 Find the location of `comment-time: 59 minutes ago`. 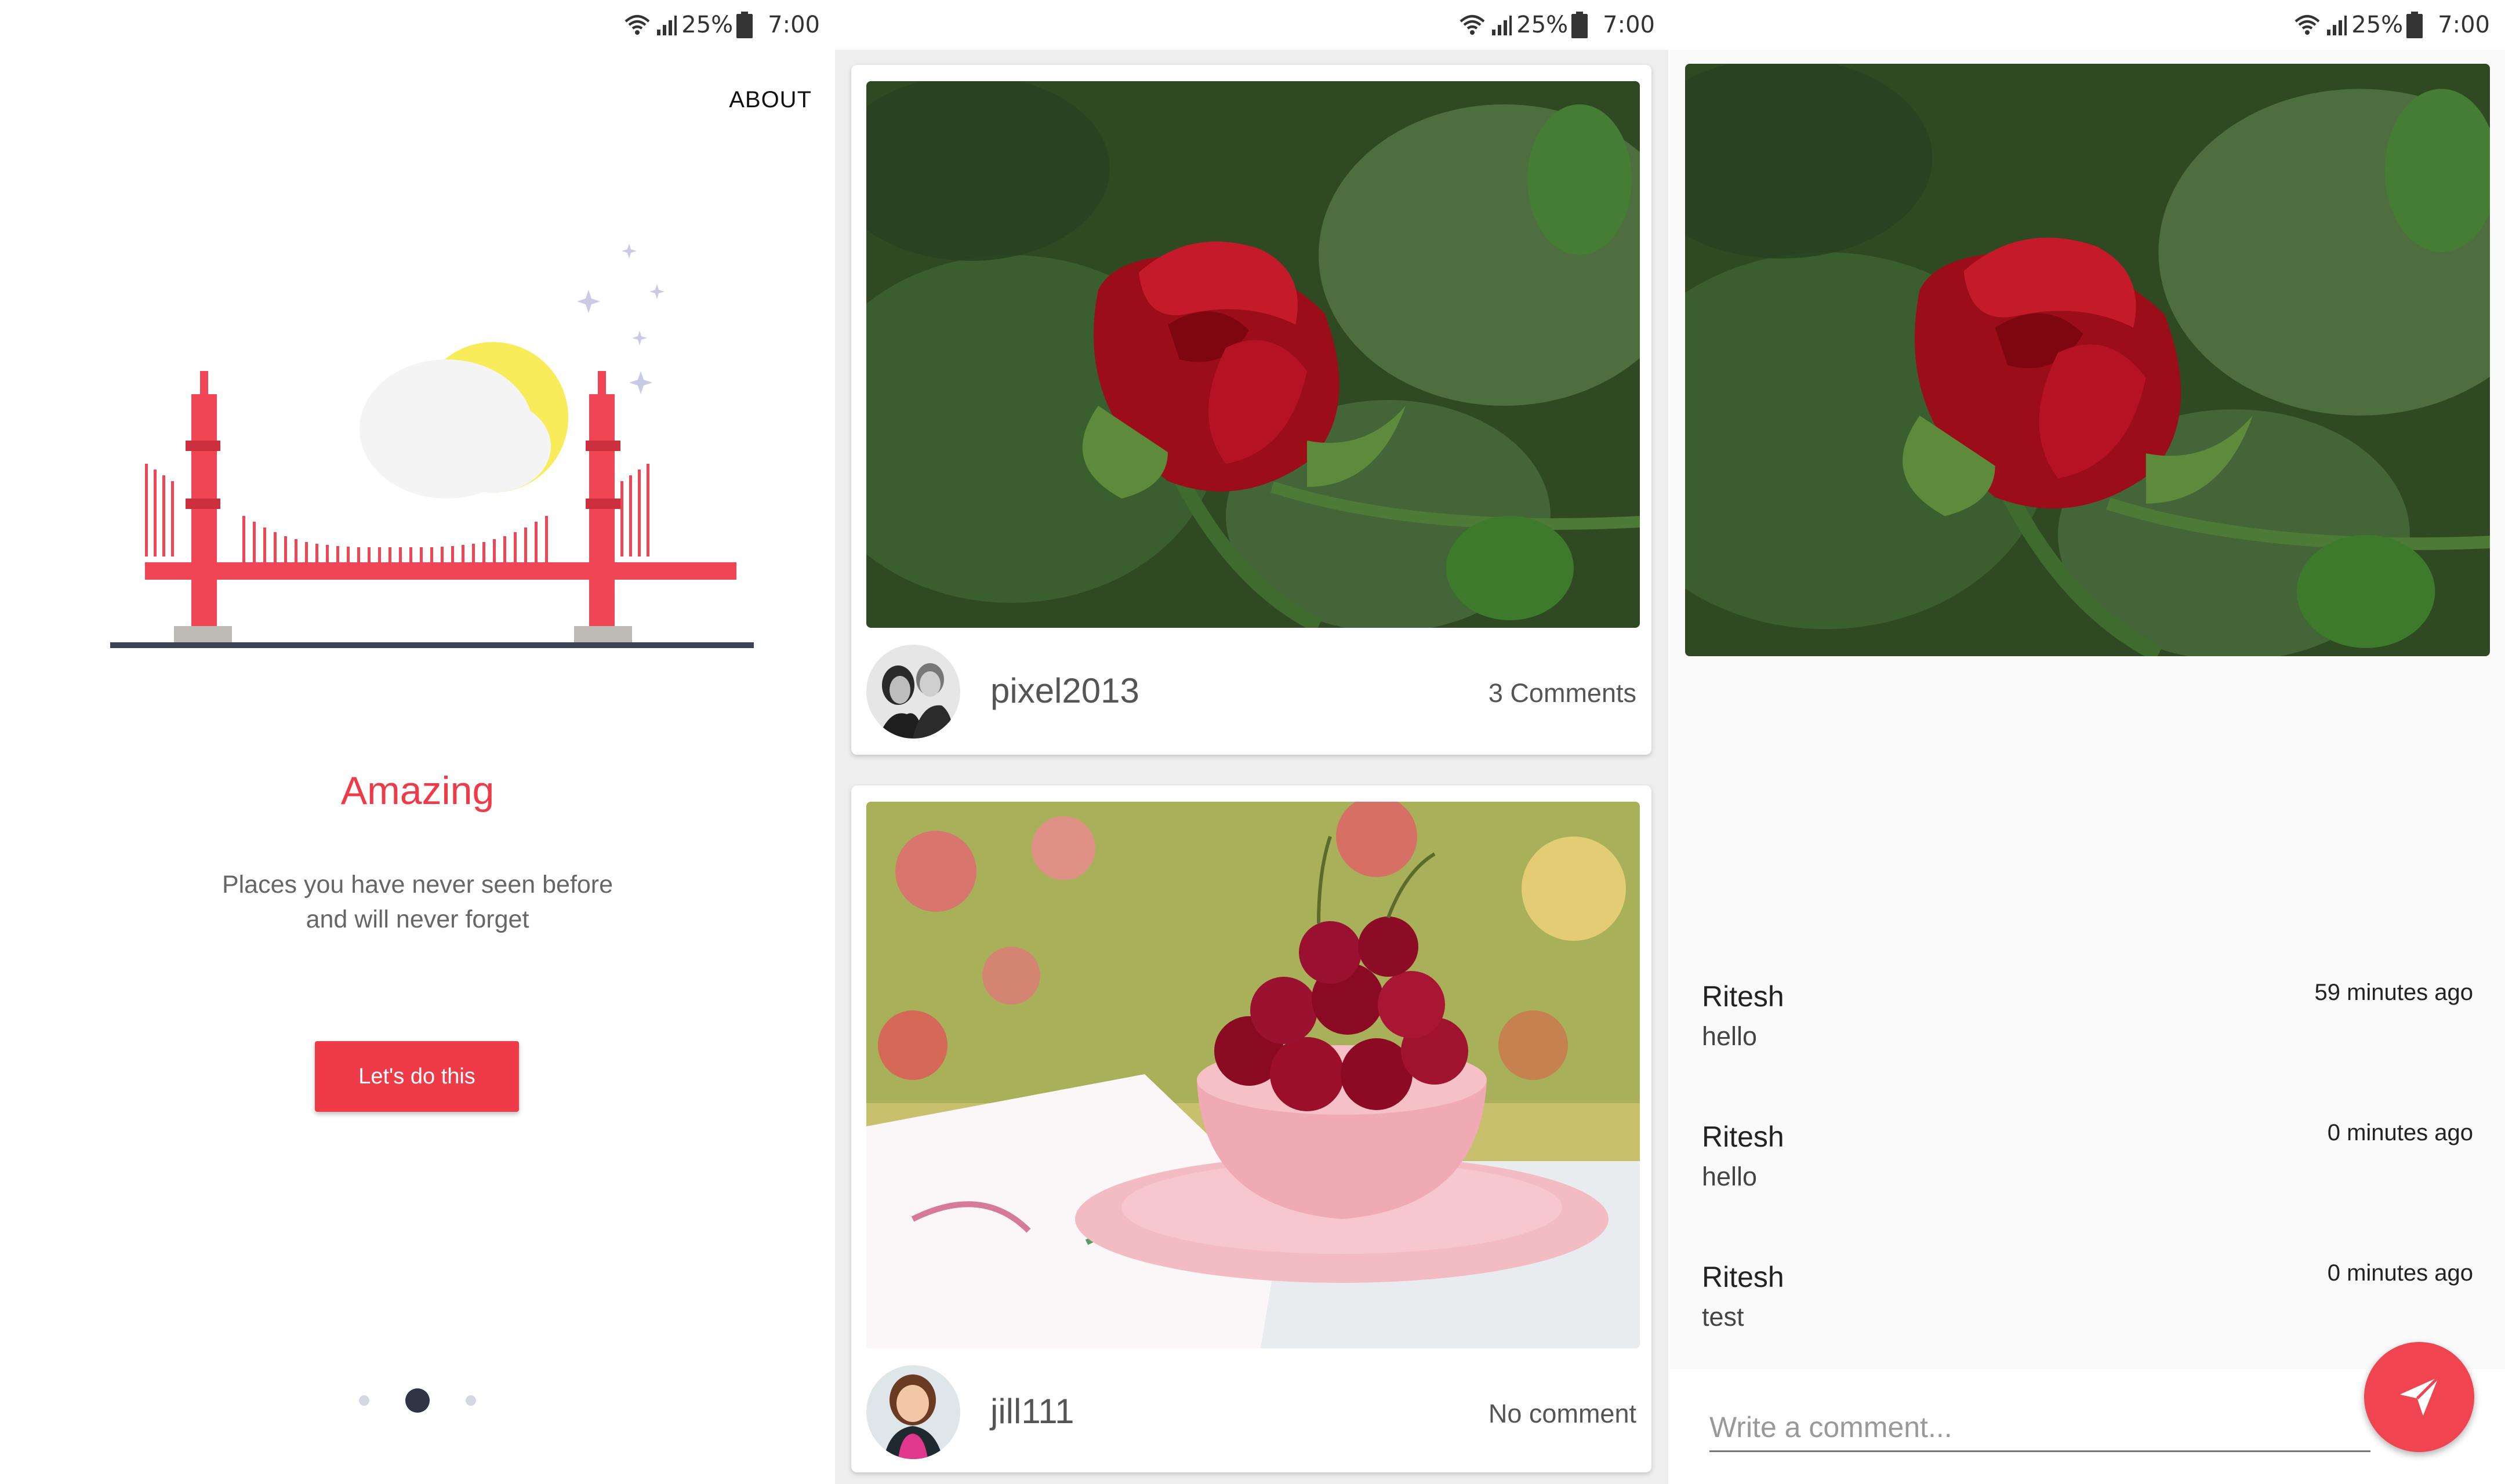

comment-time: 59 minutes ago is located at coordinates (2394, 992).